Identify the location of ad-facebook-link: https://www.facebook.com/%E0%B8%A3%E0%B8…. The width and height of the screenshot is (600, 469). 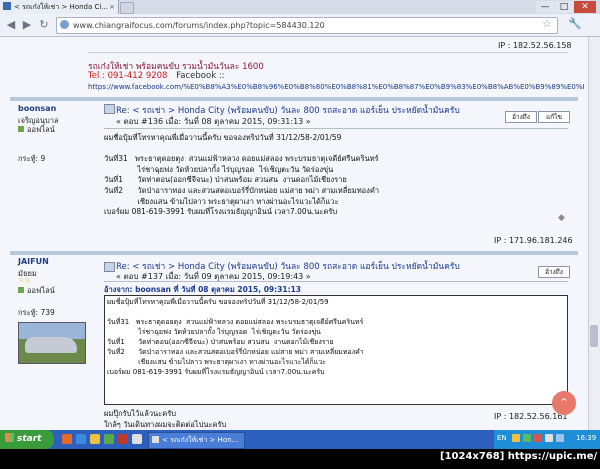
(336, 87).